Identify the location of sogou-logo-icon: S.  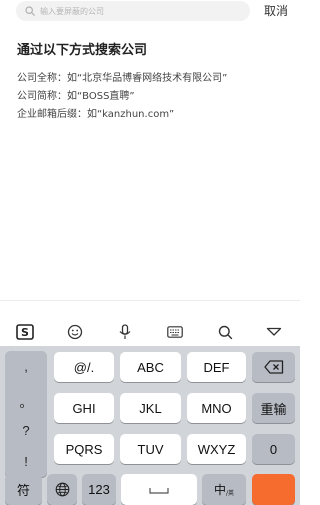
(25, 332).